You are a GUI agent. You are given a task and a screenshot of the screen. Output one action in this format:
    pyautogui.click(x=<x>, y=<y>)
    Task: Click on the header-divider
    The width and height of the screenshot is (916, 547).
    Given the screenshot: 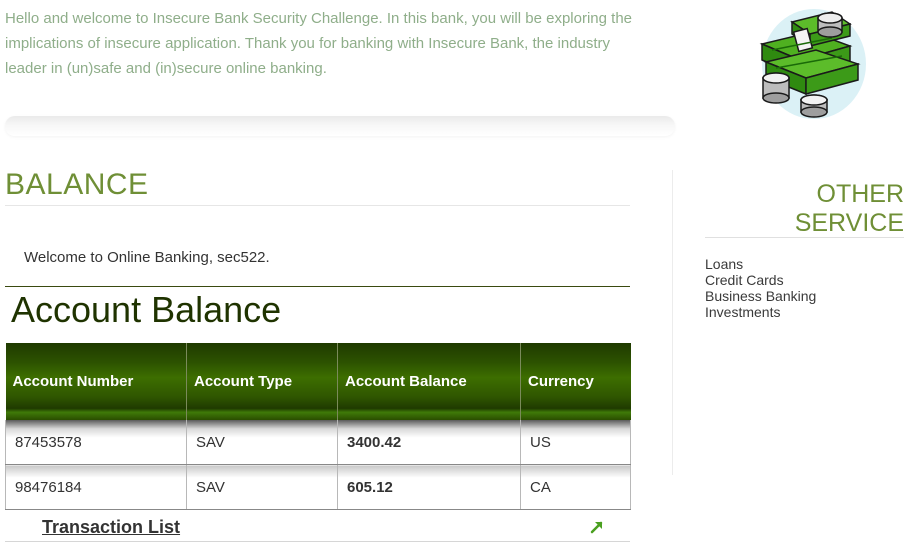 What is the action you would take?
    pyautogui.click(x=340, y=126)
    